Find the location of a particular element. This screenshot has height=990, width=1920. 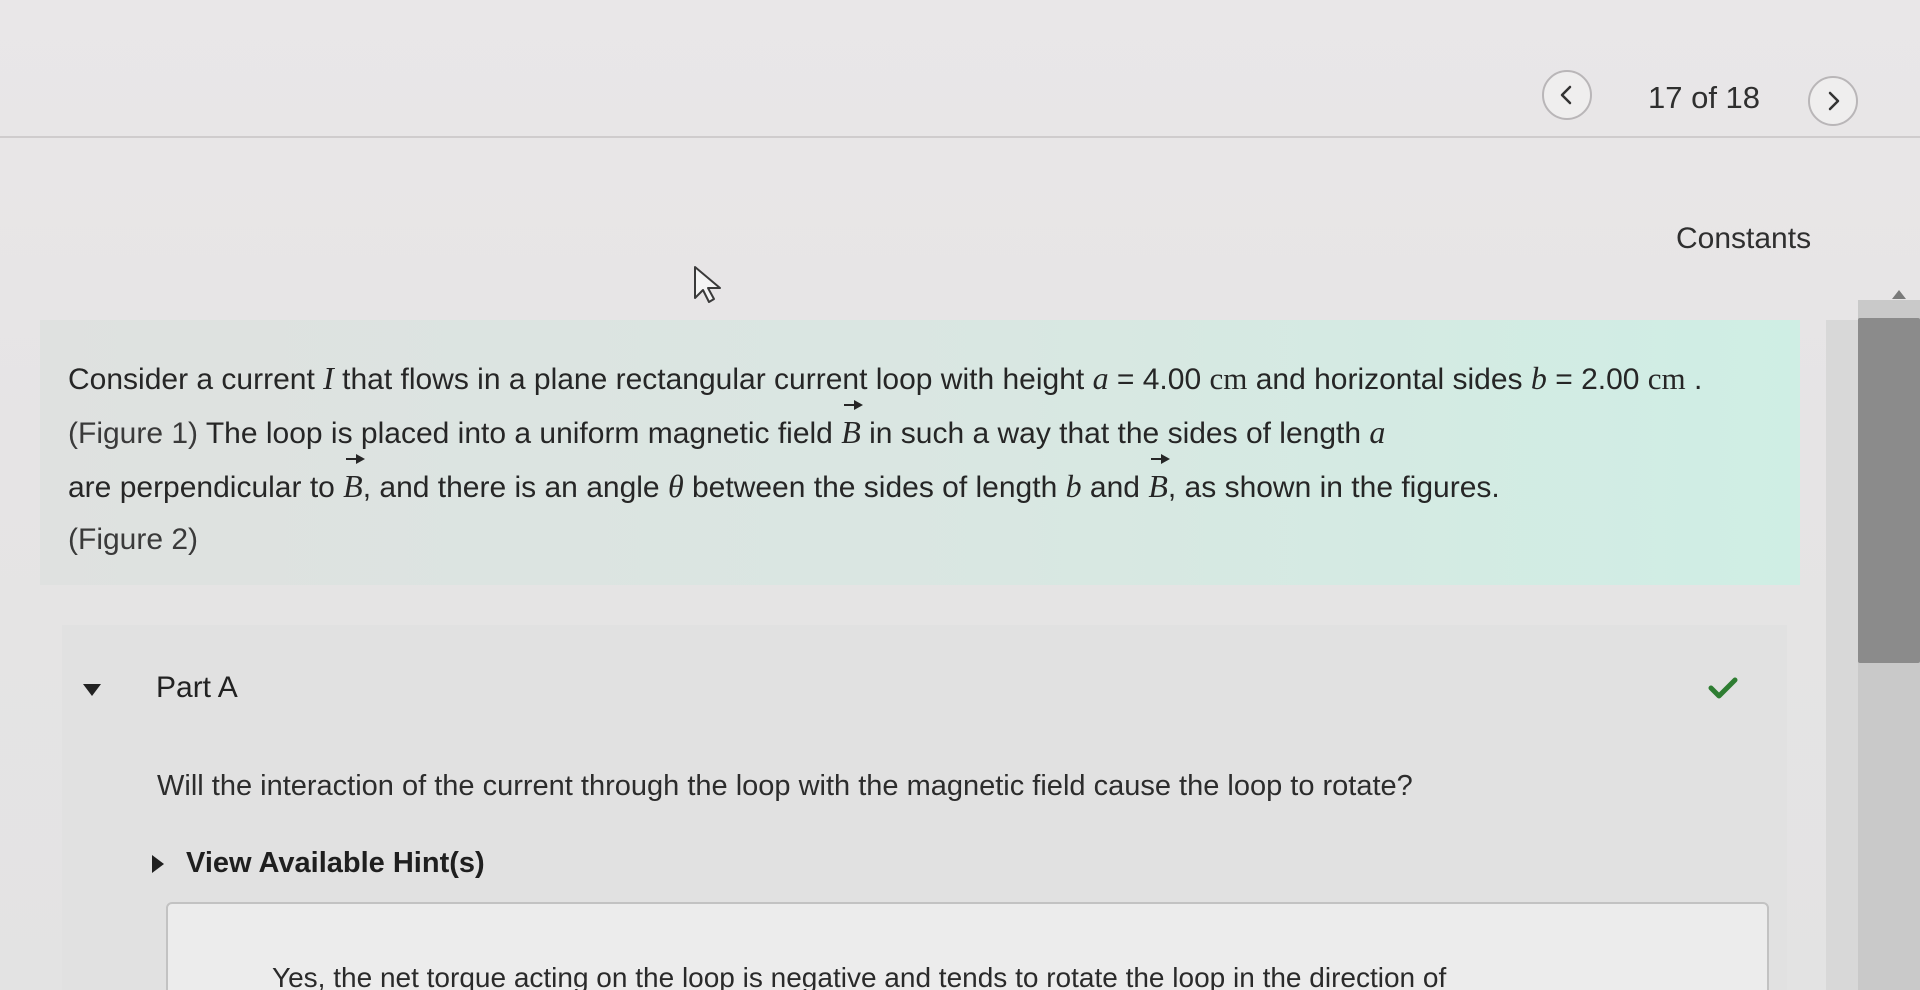

next-item-button is located at coordinates (1833, 101).